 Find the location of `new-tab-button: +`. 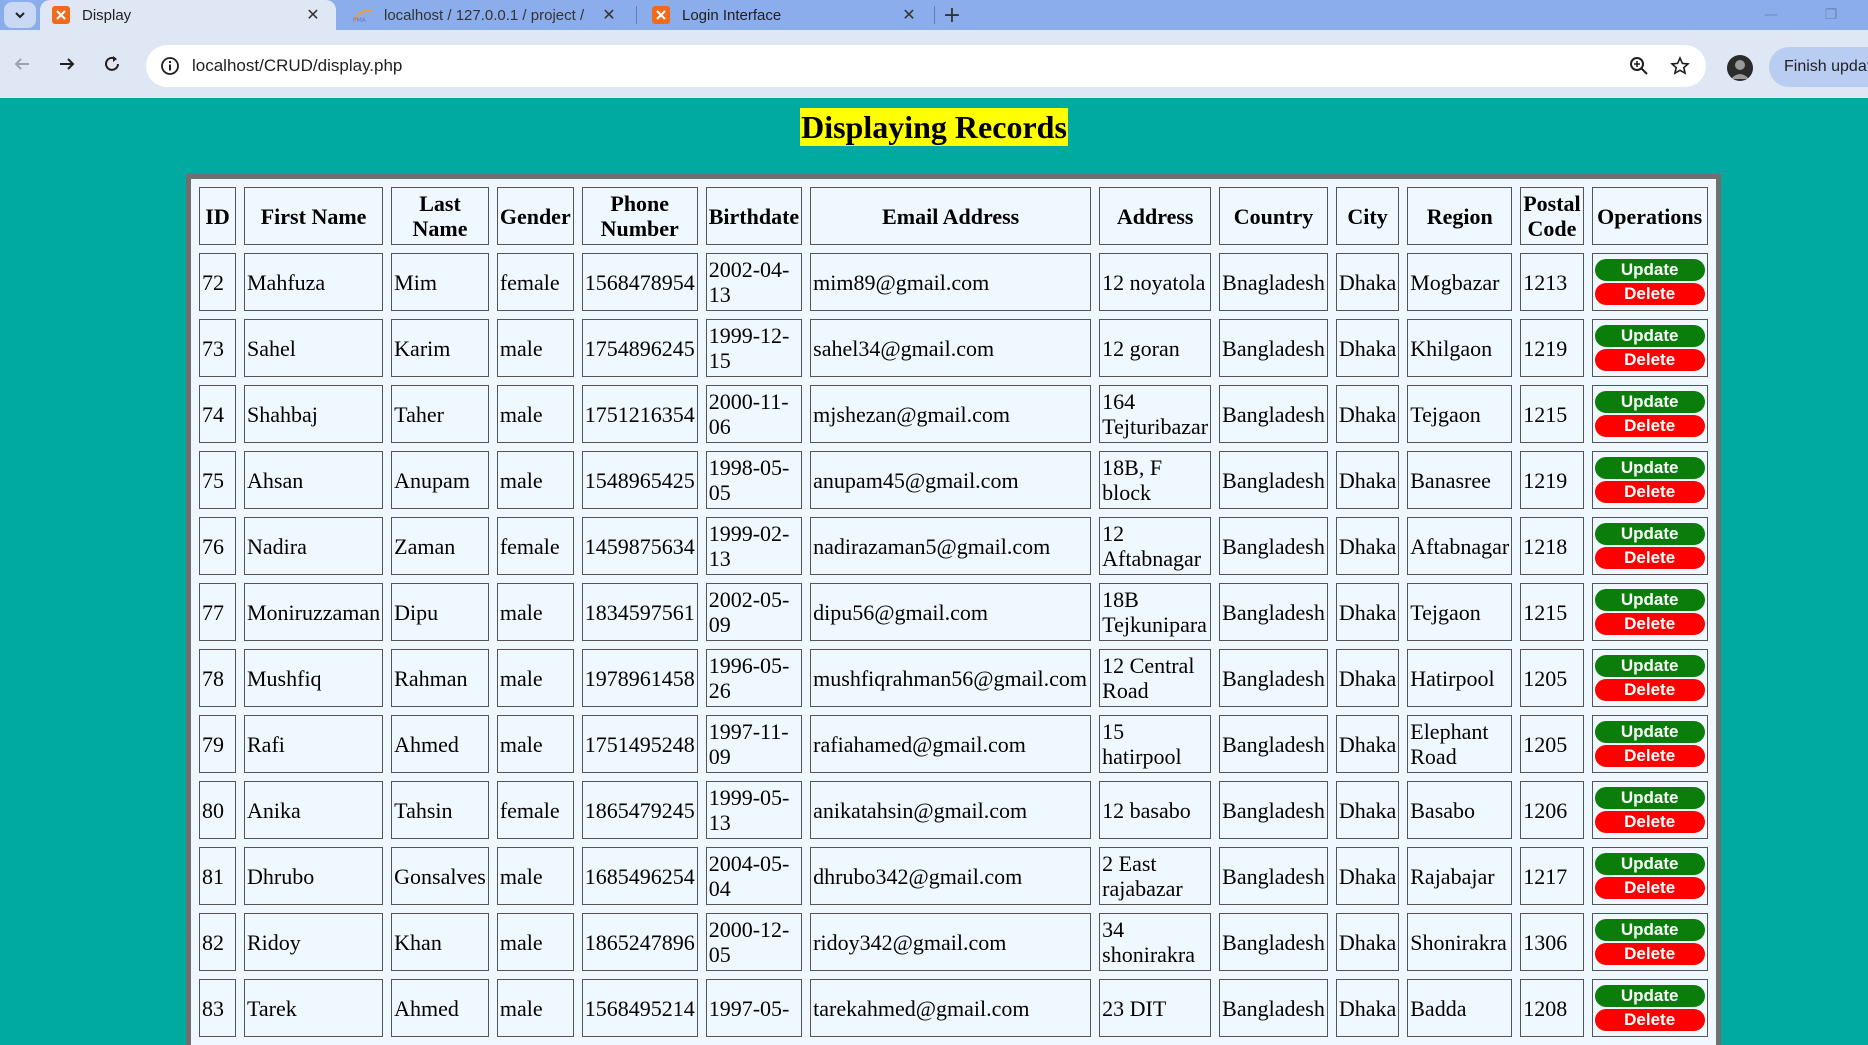

new-tab-button: + is located at coordinates (952, 15).